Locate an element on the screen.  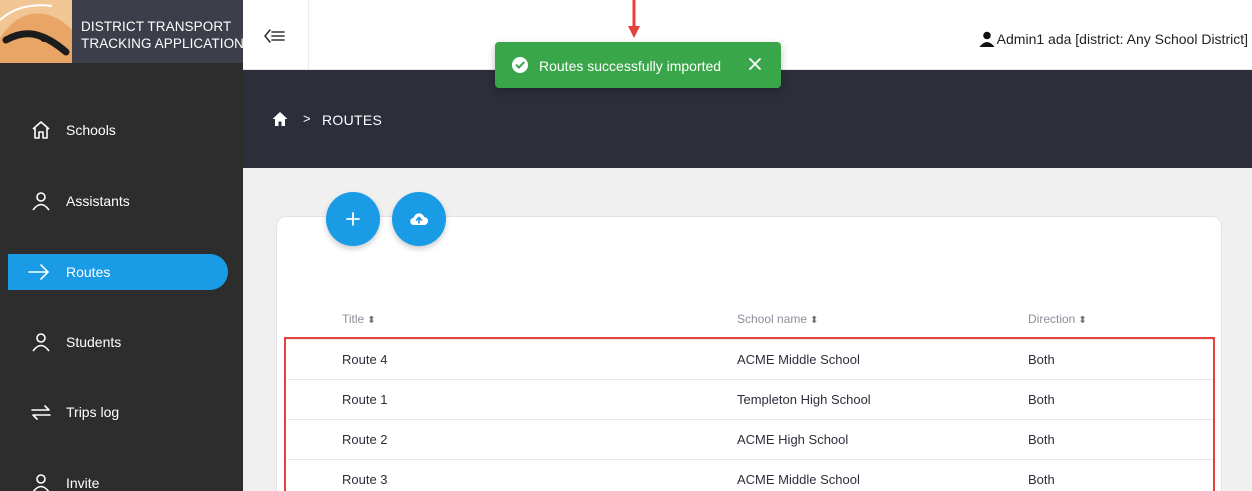
toast-message: Routes successfully imported is located at coordinates (630, 66).